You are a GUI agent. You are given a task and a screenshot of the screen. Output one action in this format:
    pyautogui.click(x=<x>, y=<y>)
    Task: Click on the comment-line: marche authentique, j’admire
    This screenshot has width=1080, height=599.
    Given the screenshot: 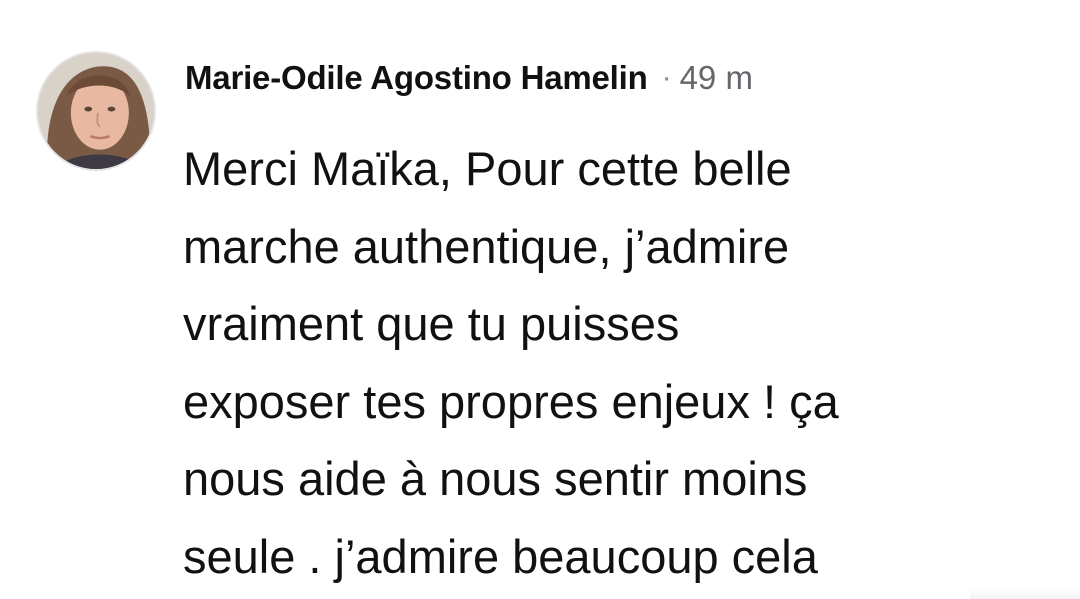 What is the action you would take?
    pyautogui.click(x=486, y=246)
    